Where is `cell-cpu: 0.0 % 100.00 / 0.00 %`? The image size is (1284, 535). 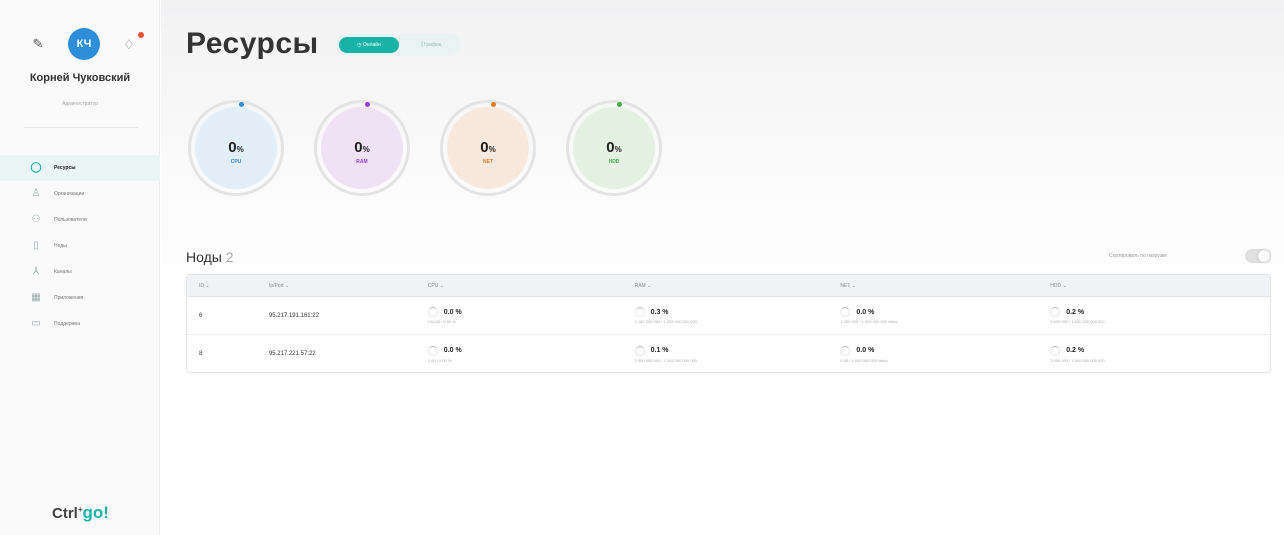
cell-cpu: 0.0 % 100.00 / 0.00 % is located at coordinates (531, 315).